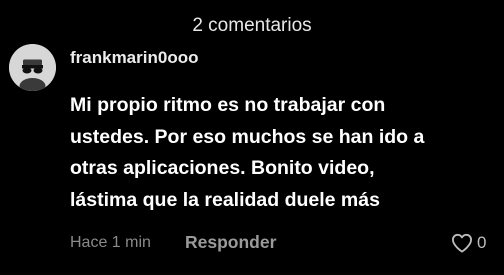  Describe the element at coordinates (462, 243) in the screenshot. I see `heart-outline-icon` at that location.